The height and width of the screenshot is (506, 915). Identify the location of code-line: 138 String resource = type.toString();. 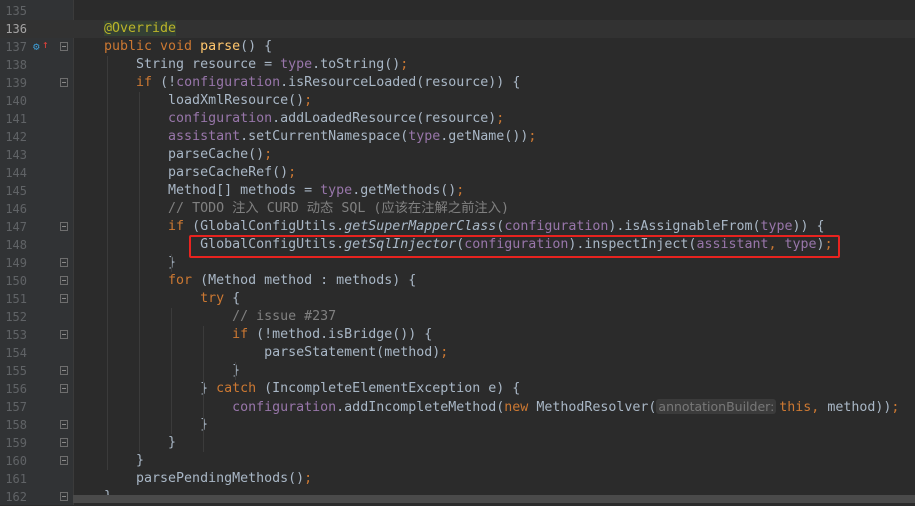
(457, 65).